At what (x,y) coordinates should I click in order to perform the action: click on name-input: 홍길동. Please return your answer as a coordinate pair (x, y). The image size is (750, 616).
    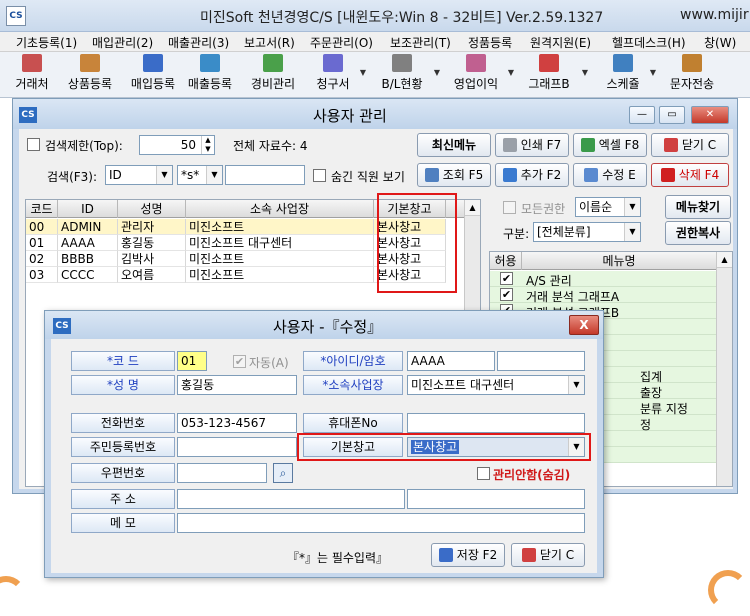
    Looking at the image, I should click on (237, 385).